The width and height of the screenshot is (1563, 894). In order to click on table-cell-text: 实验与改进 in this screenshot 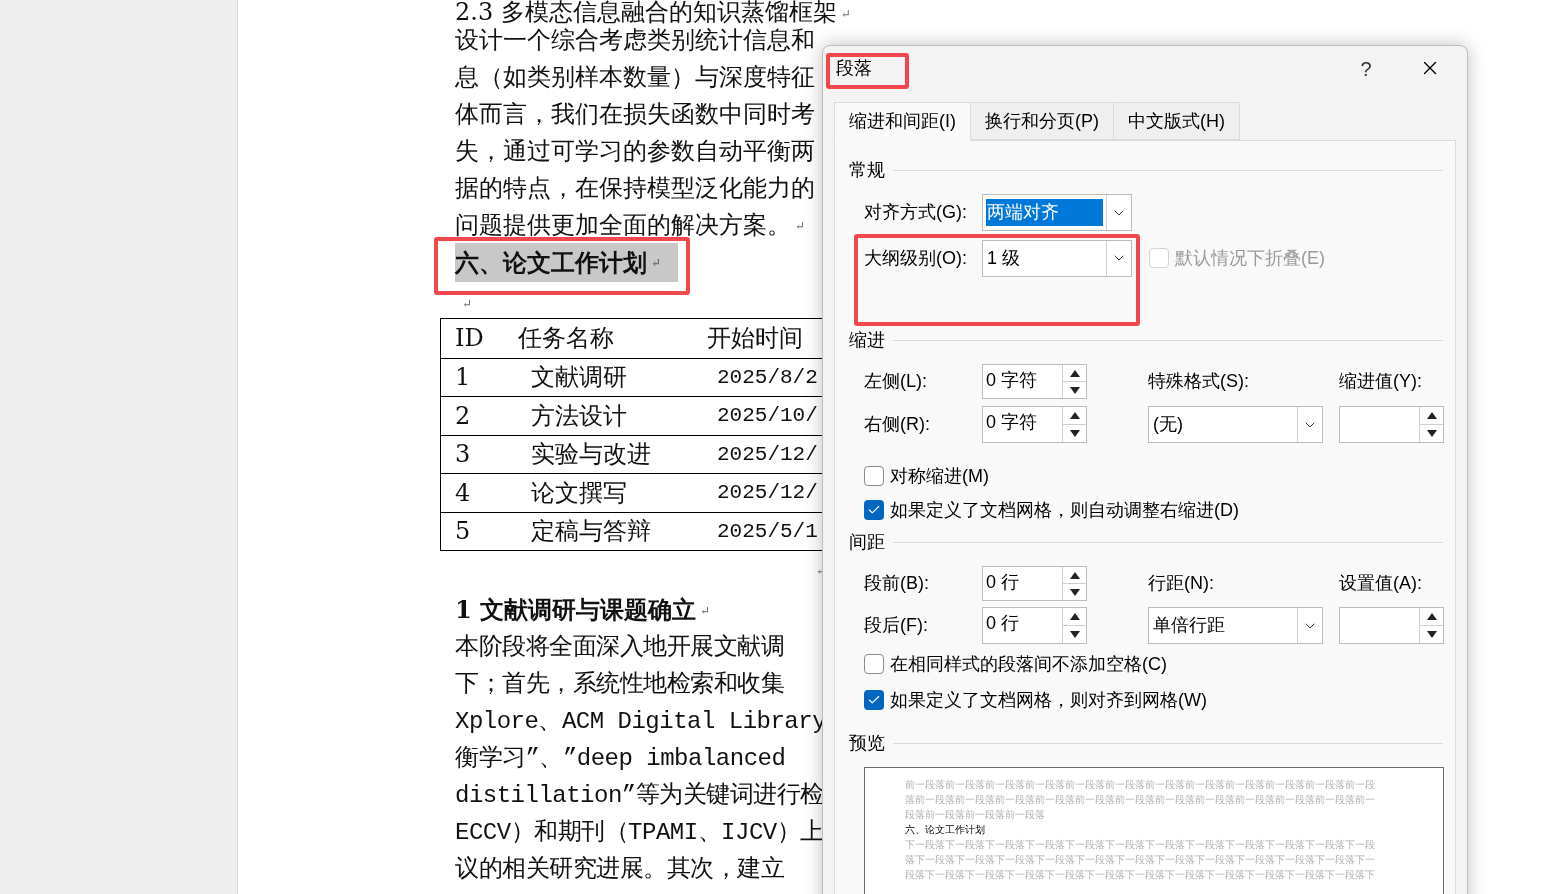, I will do `click(591, 455)`.